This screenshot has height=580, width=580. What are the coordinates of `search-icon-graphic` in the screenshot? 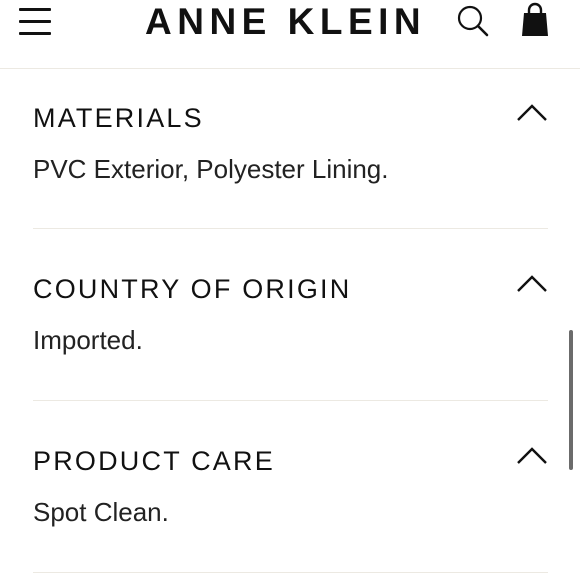 It's located at (473, 21).